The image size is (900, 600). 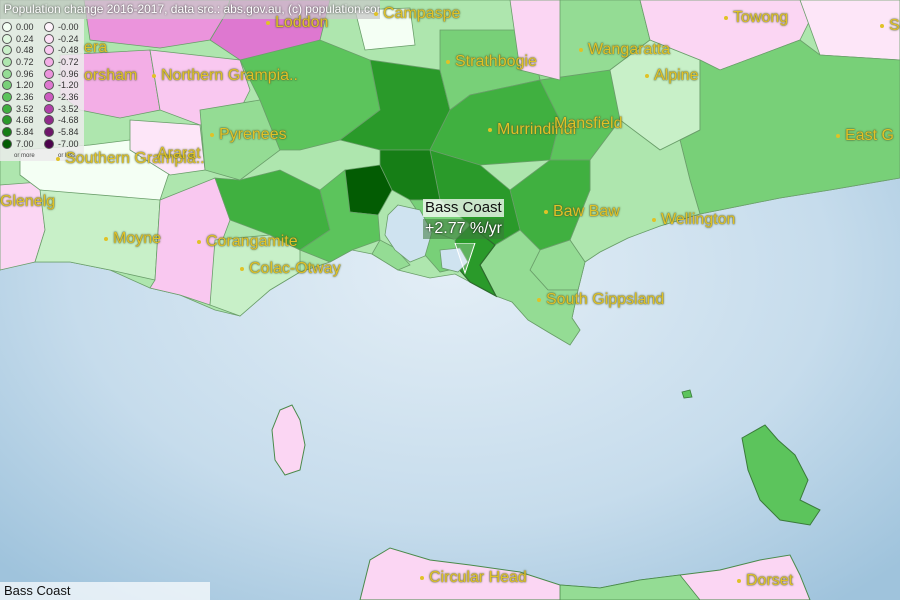 What do you see at coordinates (132, 239) in the screenshot?
I see `place-label-moyne: Moyne` at bounding box center [132, 239].